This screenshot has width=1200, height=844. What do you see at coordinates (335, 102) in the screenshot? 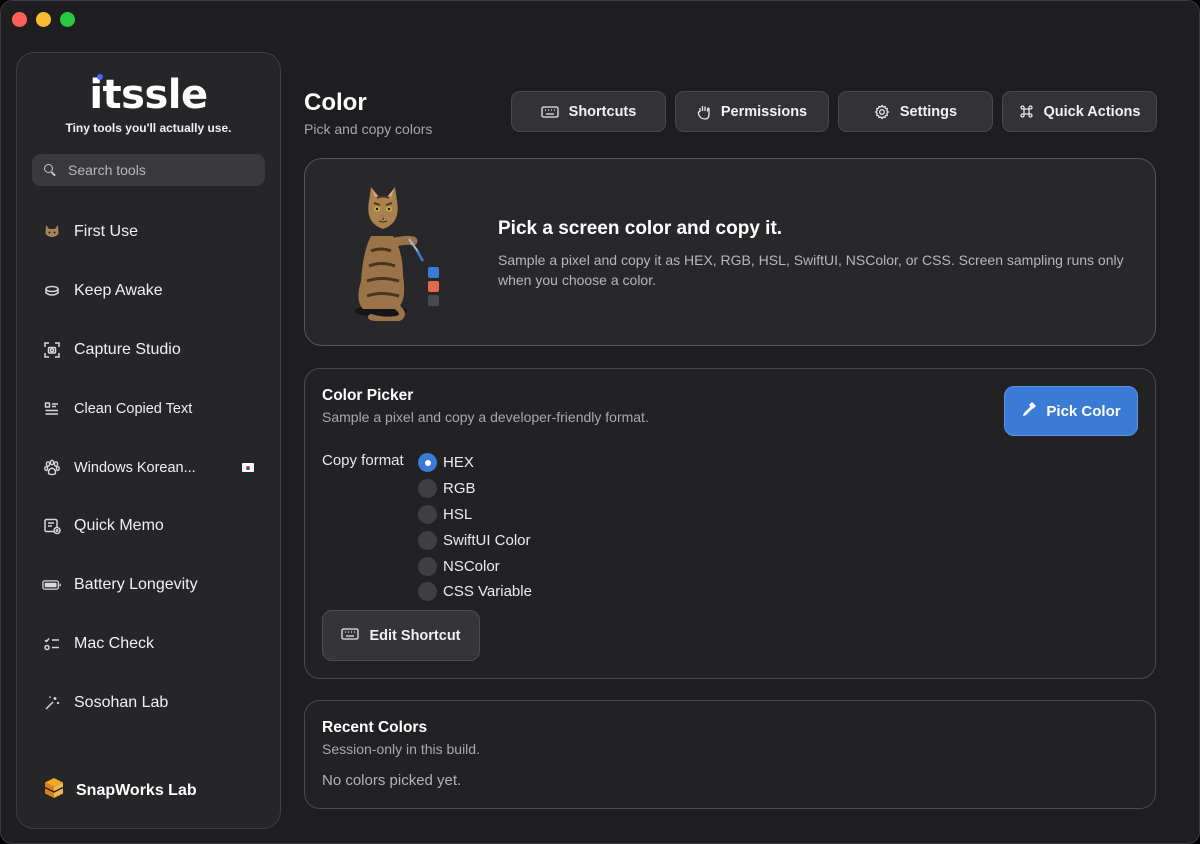
I see `page-title: Color` at bounding box center [335, 102].